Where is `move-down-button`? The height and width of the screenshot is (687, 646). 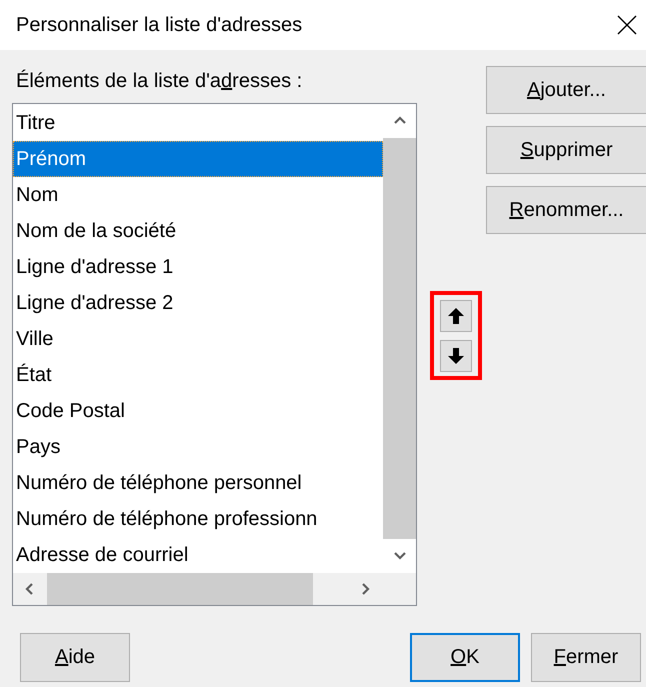
move-down-button is located at coordinates (456, 356).